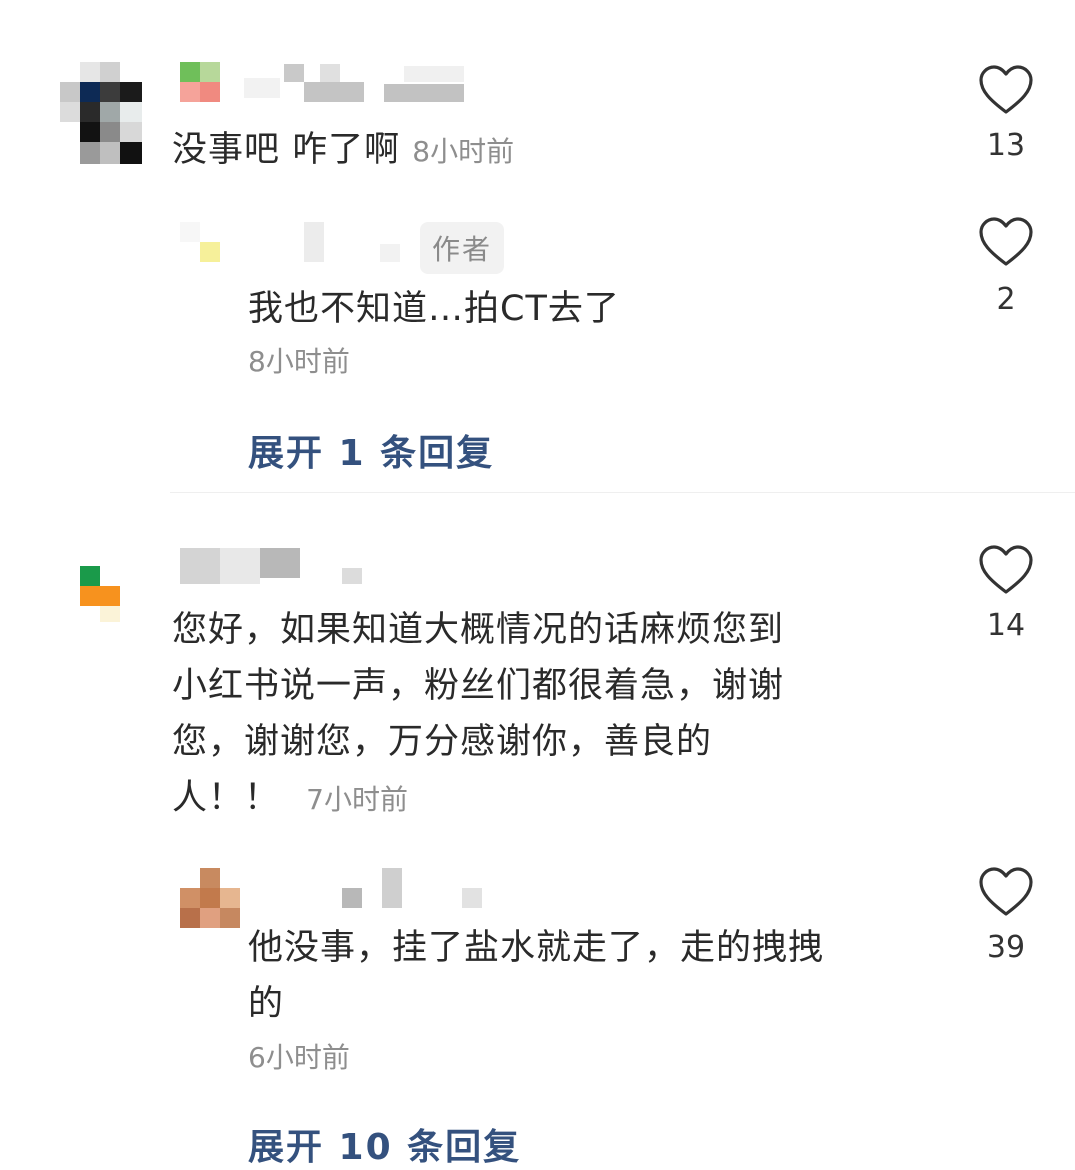 The image size is (1075, 1170). I want to click on expand-replies-link: 展开 10 条回复, so click(384, 1144).